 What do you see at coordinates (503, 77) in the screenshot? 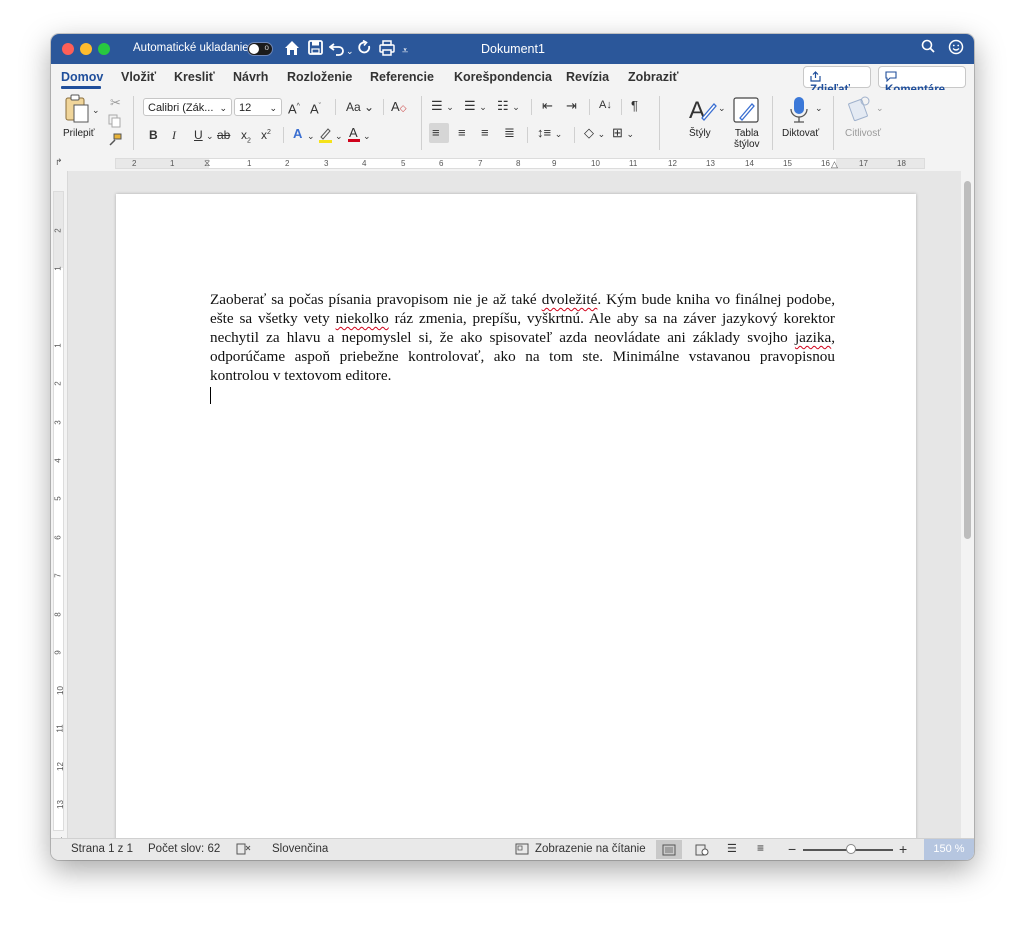
I see `tab-korespondencia: Korešpondencia` at bounding box center [503, 77].